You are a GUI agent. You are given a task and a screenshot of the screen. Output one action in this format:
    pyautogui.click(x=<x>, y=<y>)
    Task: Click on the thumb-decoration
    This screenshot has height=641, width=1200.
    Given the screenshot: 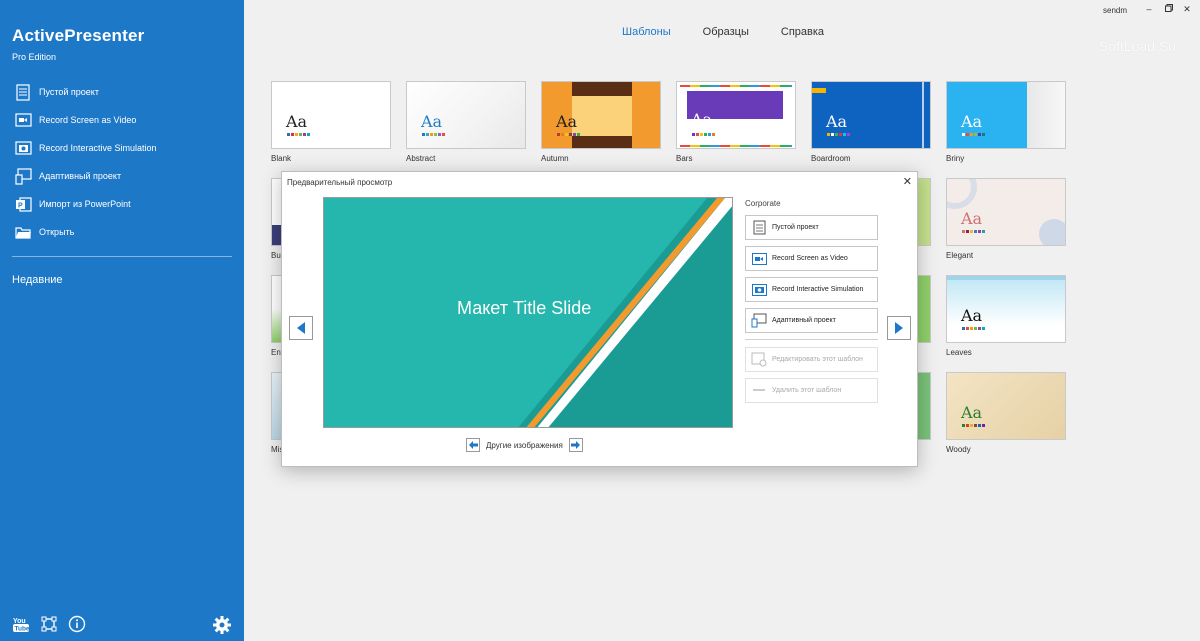 What is the action you would take?
    pyautogui.click(x=602, y=142)
    